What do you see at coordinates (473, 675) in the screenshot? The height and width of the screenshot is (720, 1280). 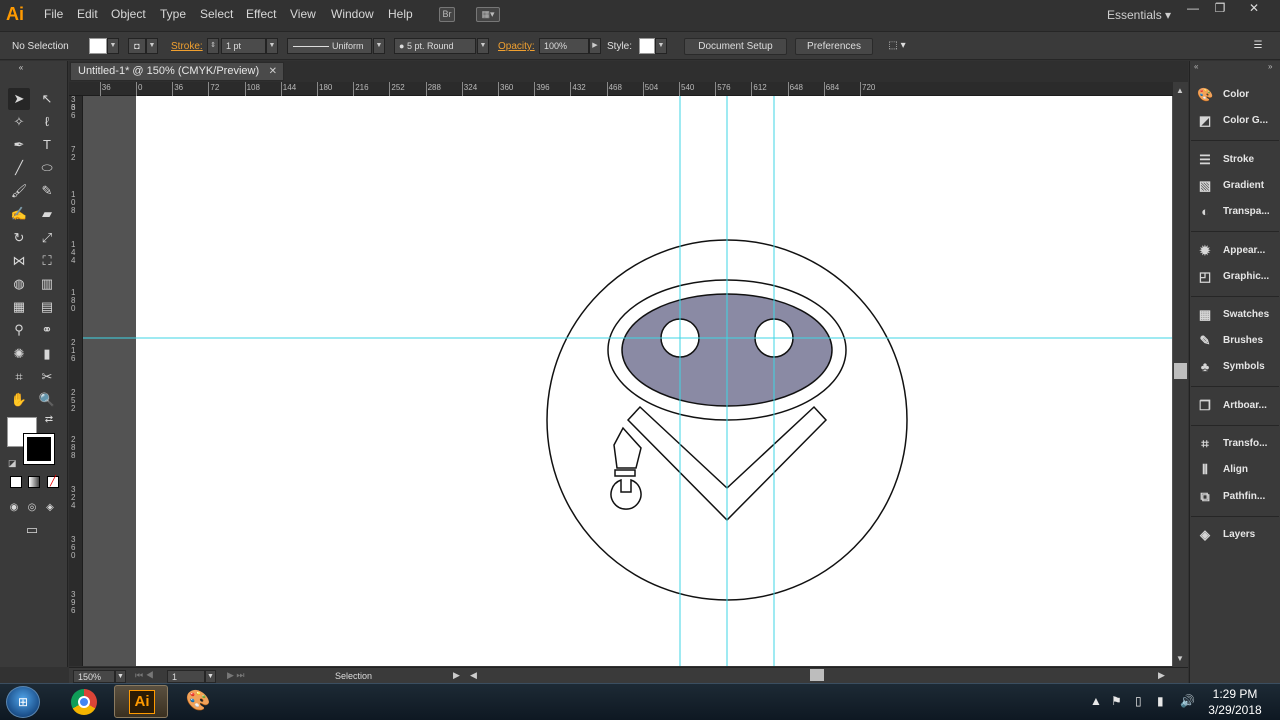 I see `scroll-left-icon: ◀` at bounding box center [473, 675].